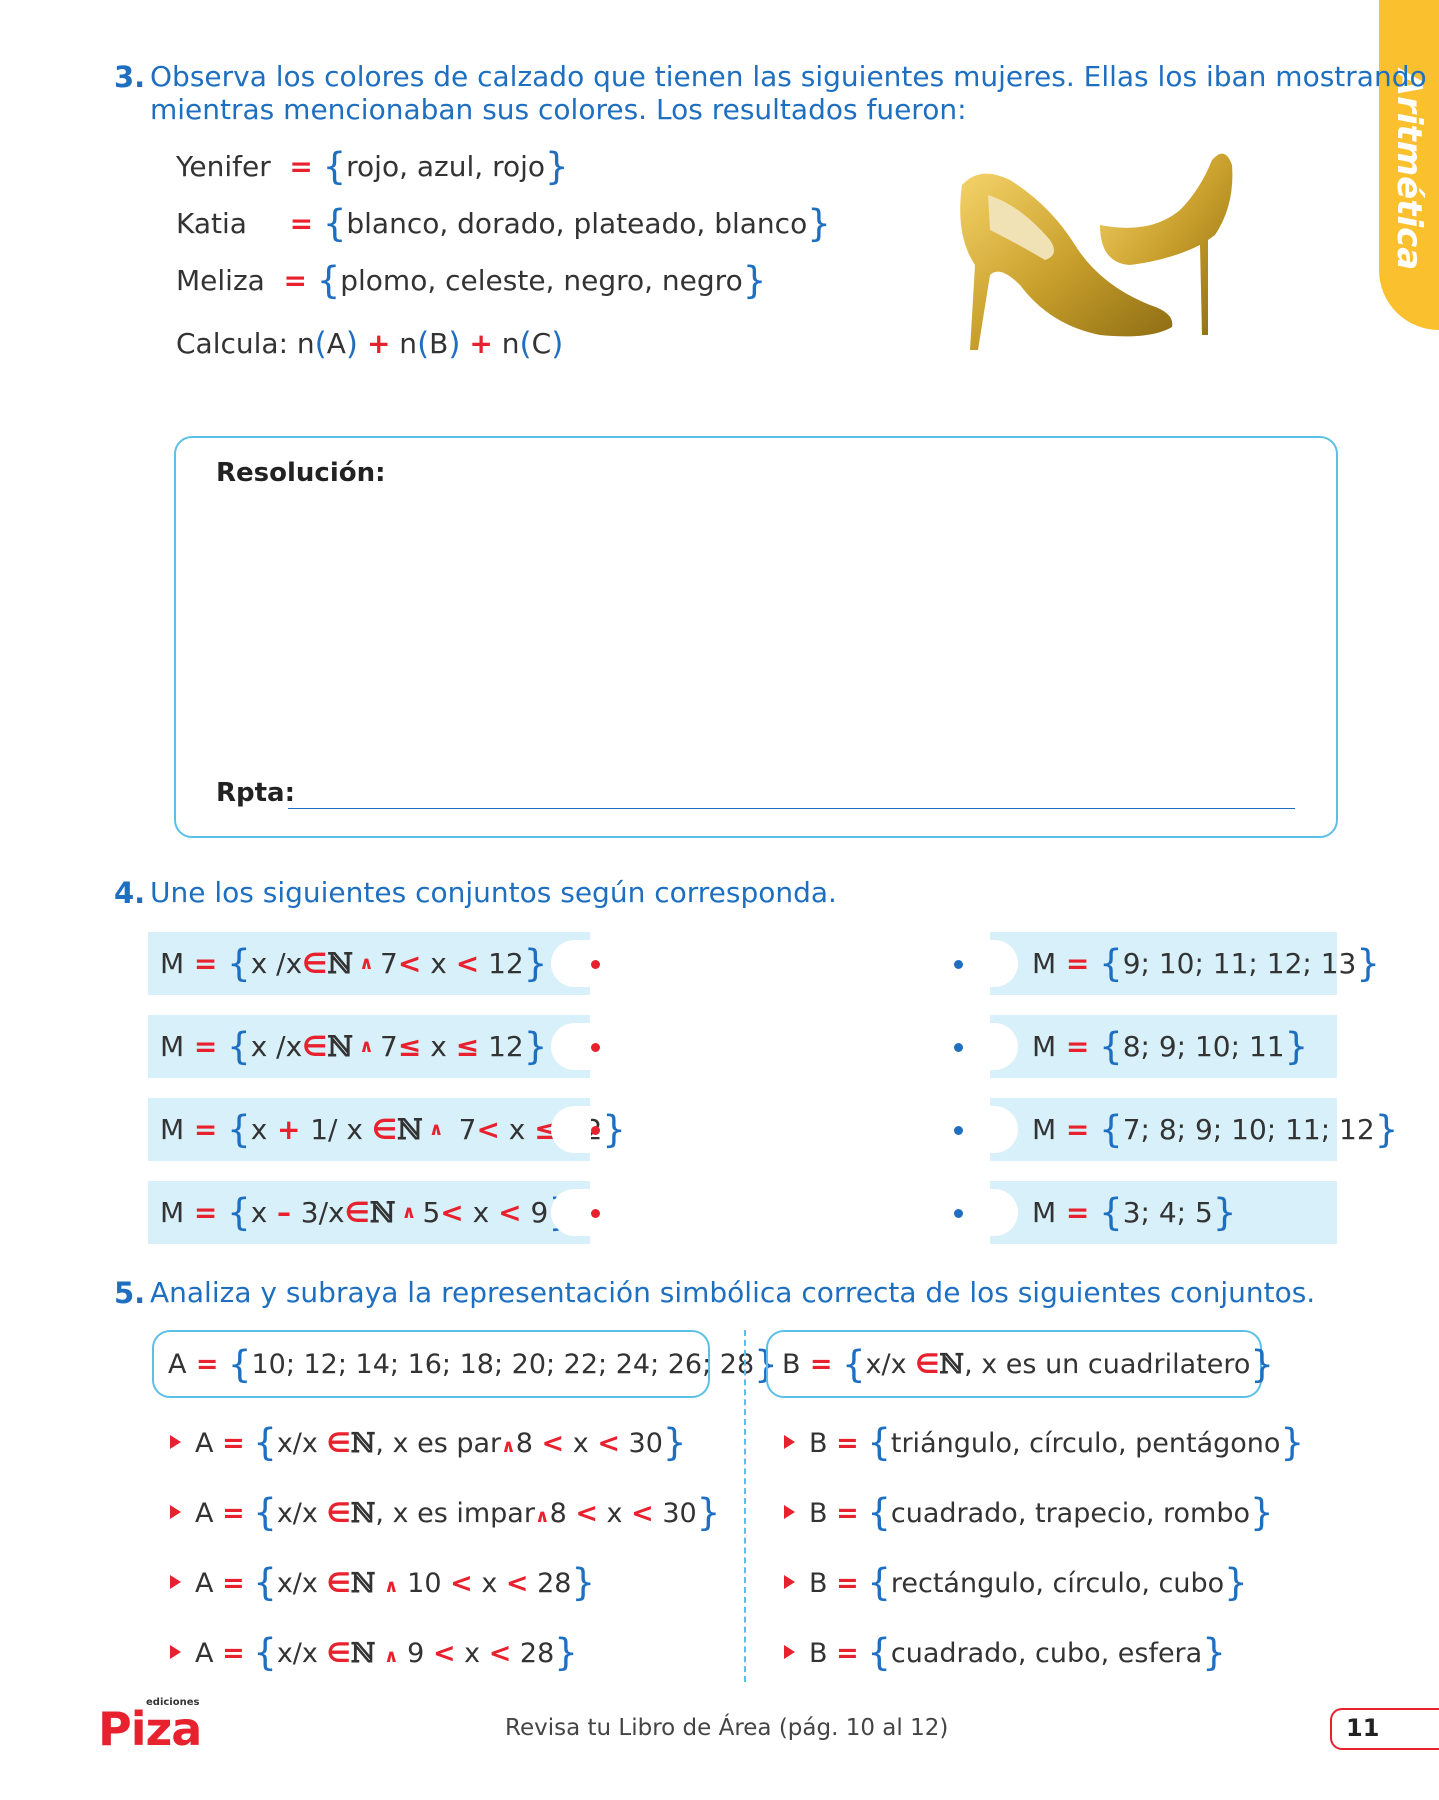 The height and width of the screenshot is (1800, 1439). Describe the element at coordinates (446, 166) in the screenshot. I see `set-elements: rojo, azul, rojo` at that location.